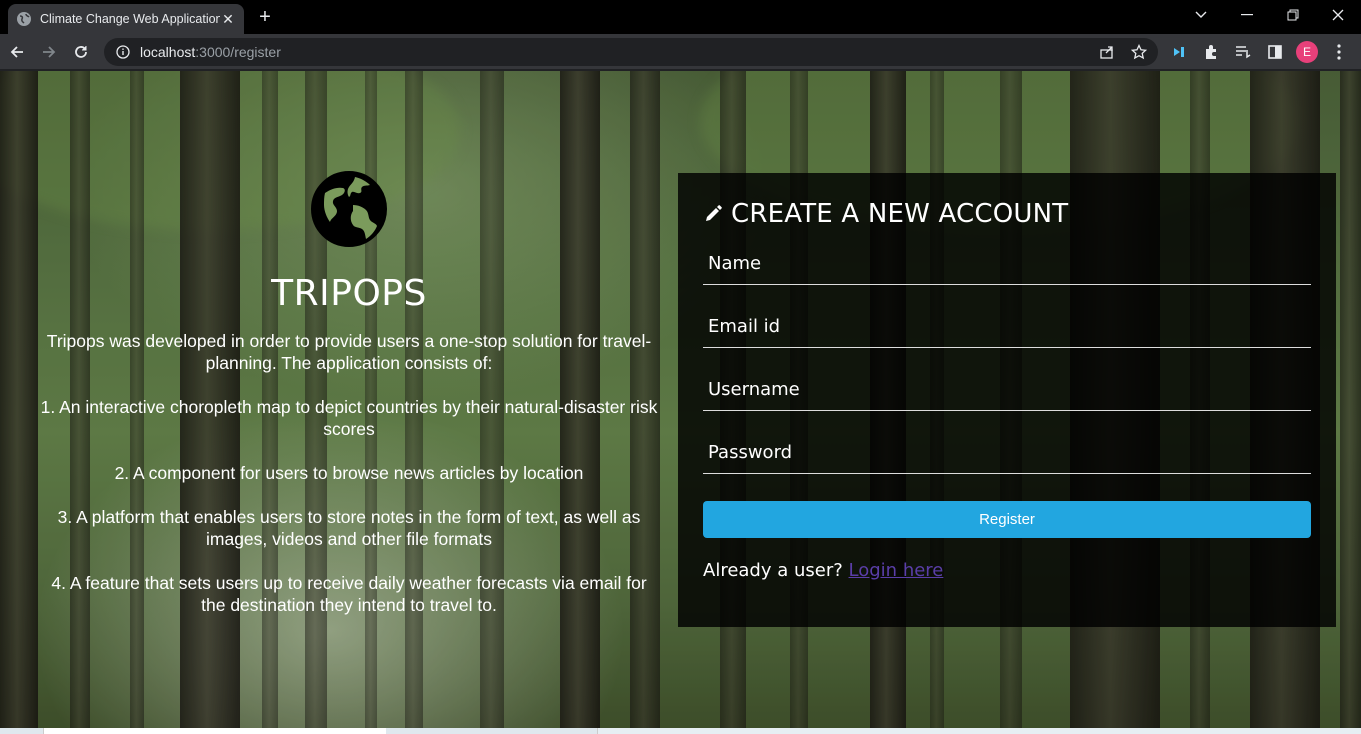 The width and height of the screenshot is (1361, 734). Describe the element at coordinates (238, 52) in the screenshot. I see `url-path: :3000/register` at that location.